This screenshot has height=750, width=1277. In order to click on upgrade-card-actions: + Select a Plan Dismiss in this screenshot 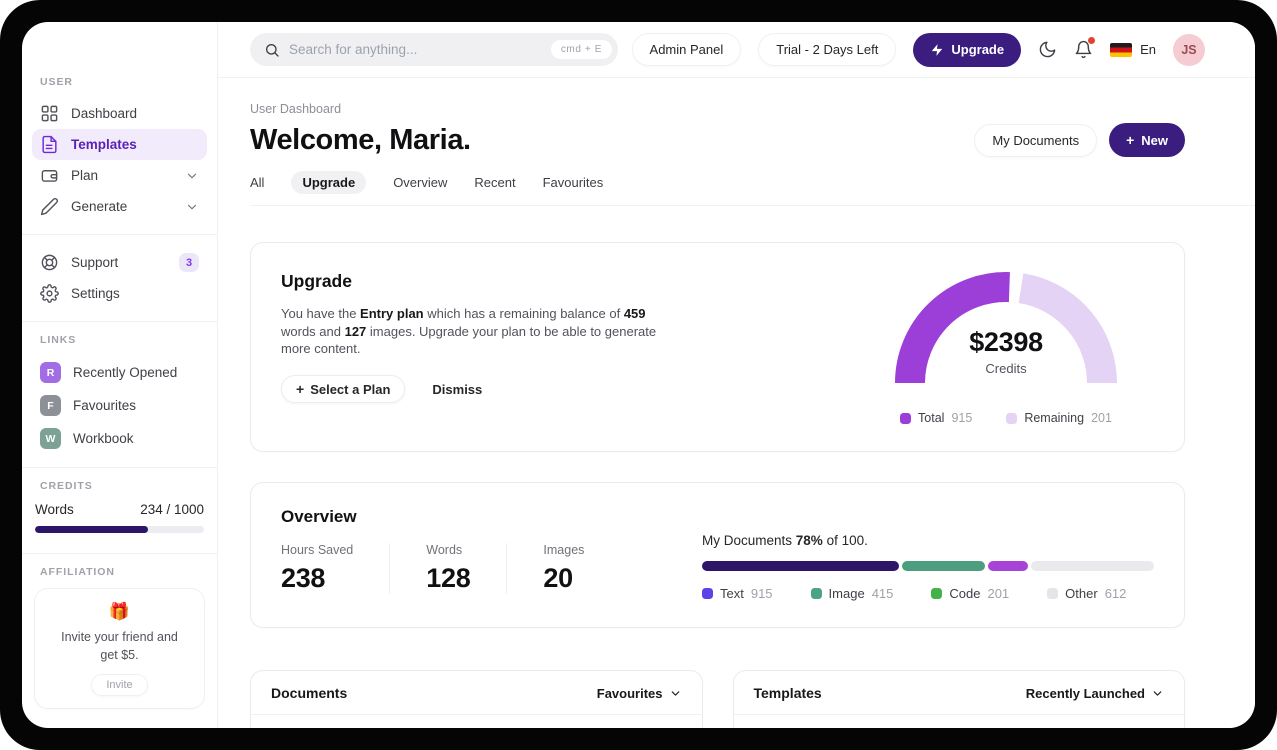, I will do `click(477, 389)`.